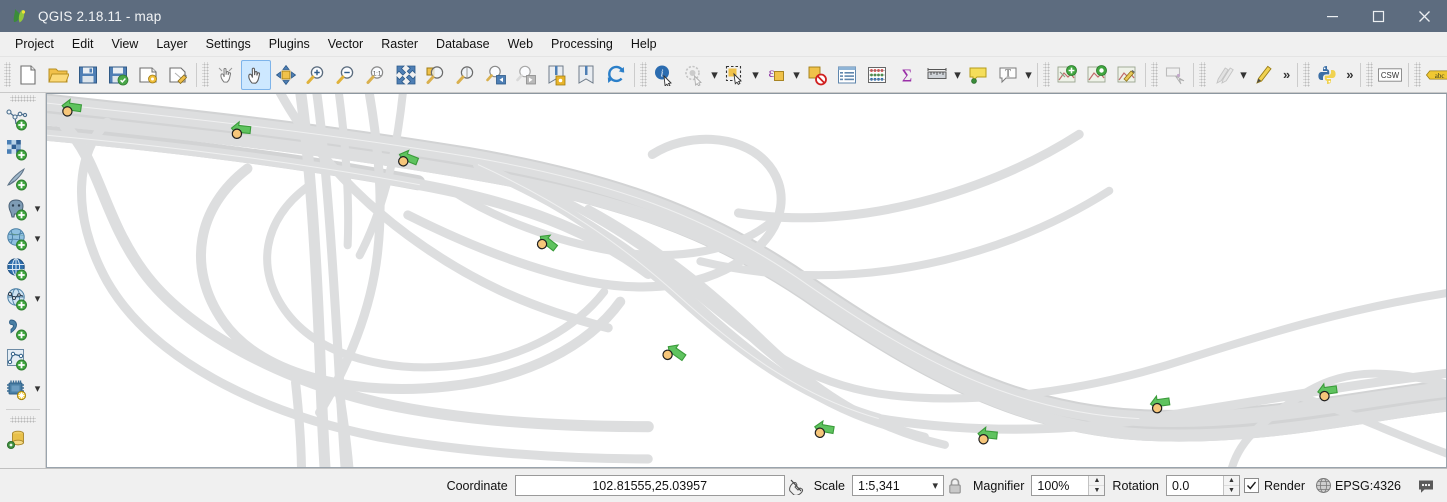 The height and width of the screenshot is (502, 1447). Describe the element at coordinates (1357, 486) in the screenshot. I see `crs-status: EPSG:4326` at that location.